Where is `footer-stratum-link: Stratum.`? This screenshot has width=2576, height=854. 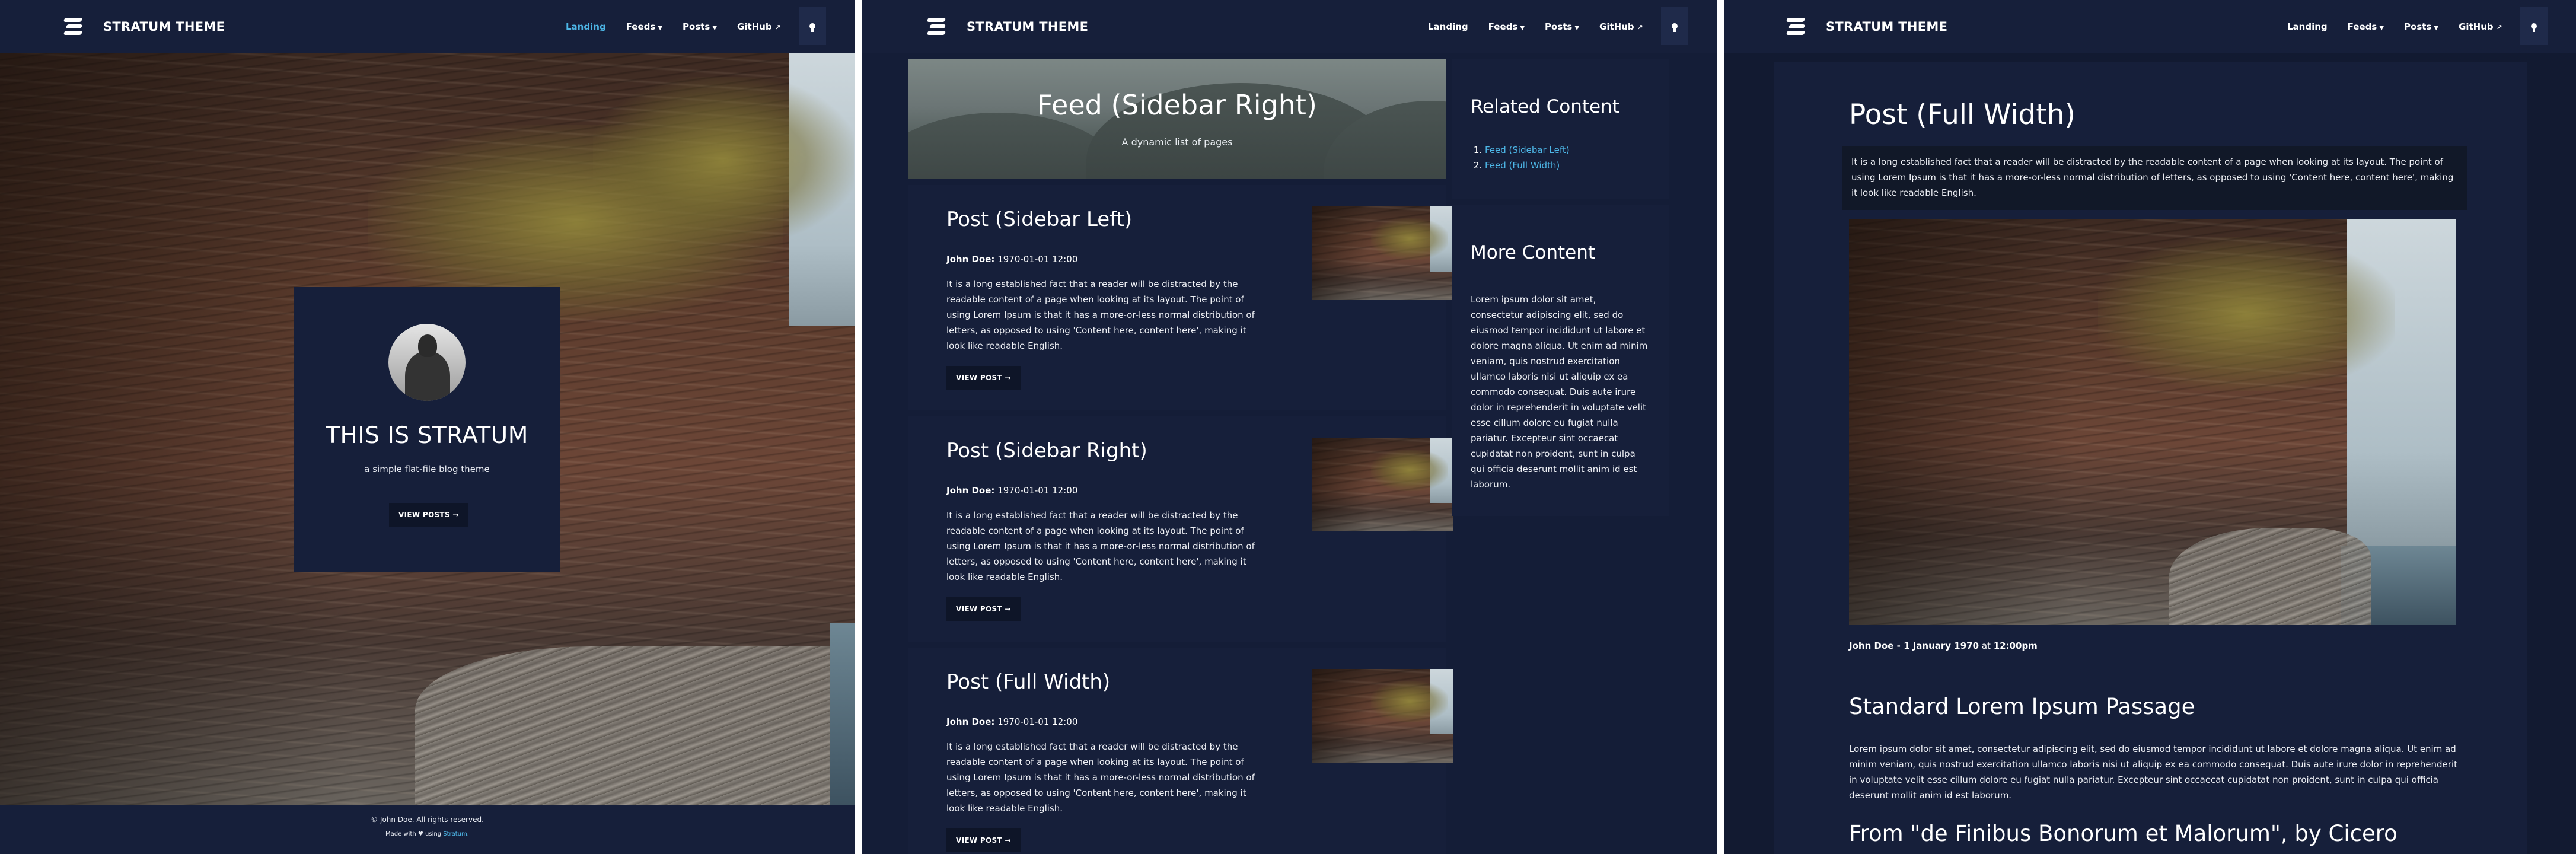 footer-stratum-link: Stratum. is located at coordinates (456, 834).